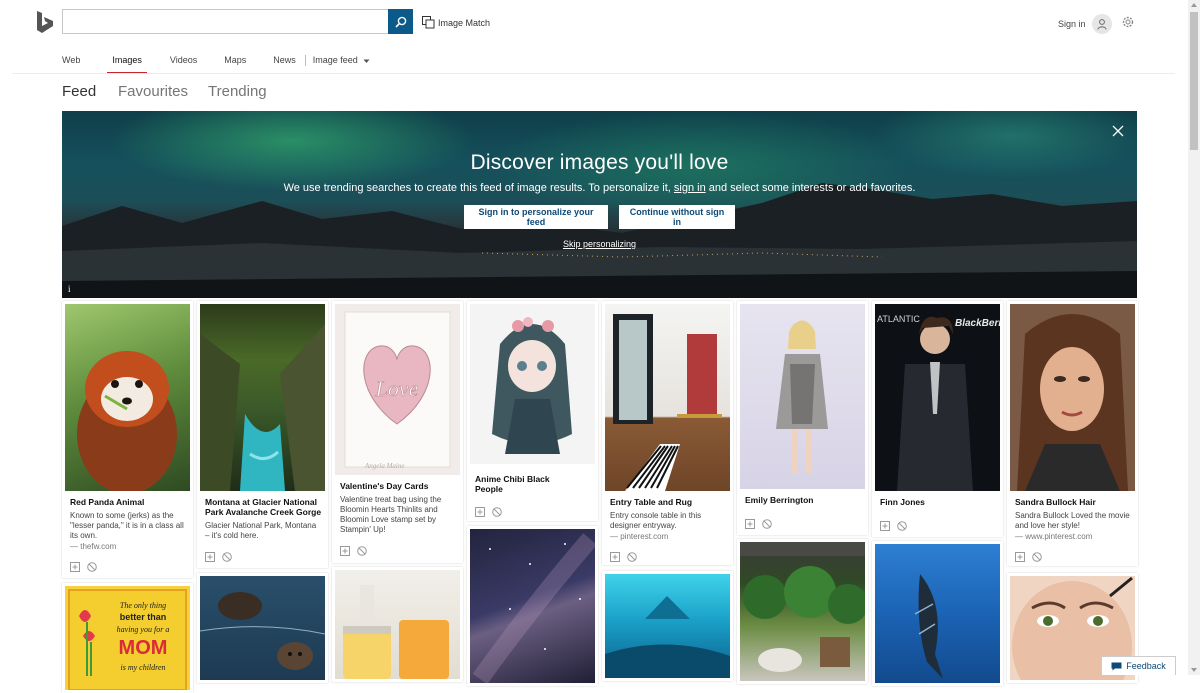 The width and height of the screenshot is (1200, 693). Describe the element at coordinates (644, 536) in the screenshot. I see `card-source-text: pinterest.com` at that location.